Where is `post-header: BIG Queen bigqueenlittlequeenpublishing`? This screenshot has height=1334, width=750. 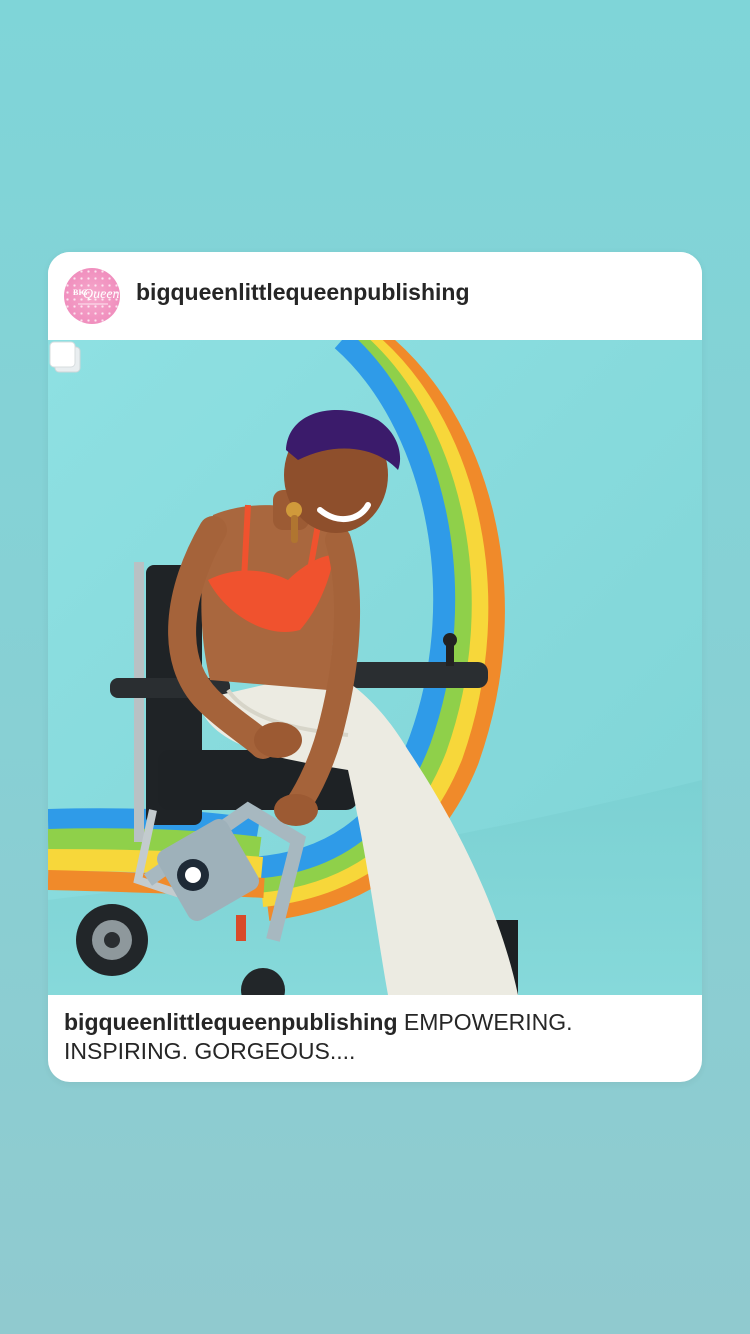
post-header: BIG Queen bigqueenlittlequeenpublishing is located at coordinates (375, 296).